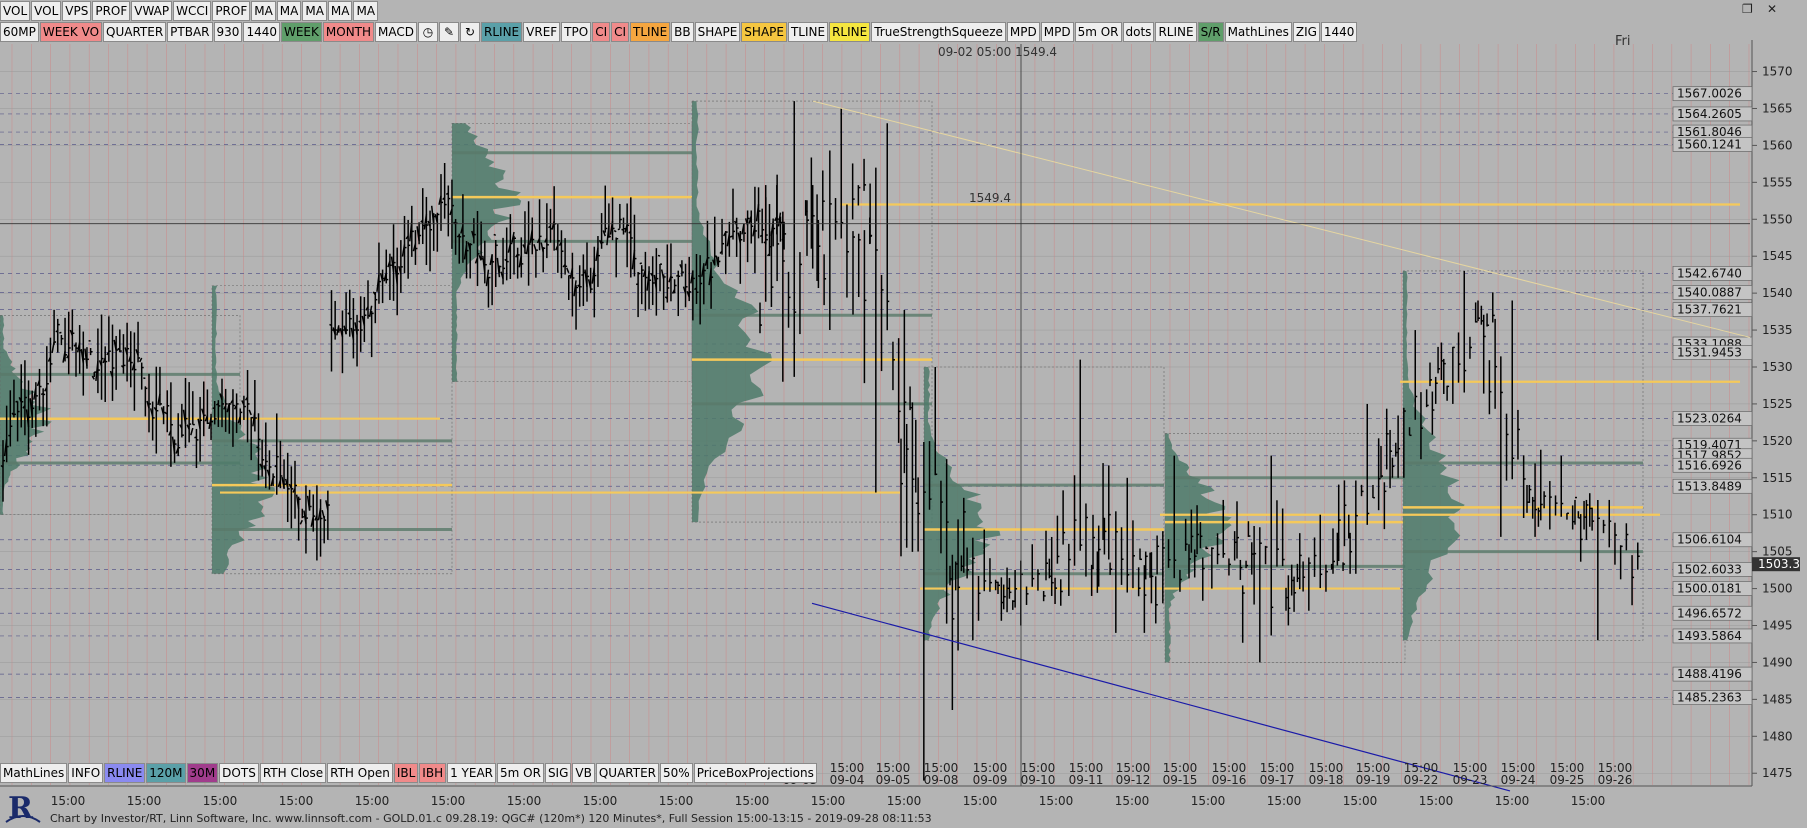 The width and height of the screenshot is (1807, 828). What do you see at coordinates (190, 32) in the screenshot?
I see `toolbar_top_2-button-3: PTBAR` at bounding box center [190, 32].